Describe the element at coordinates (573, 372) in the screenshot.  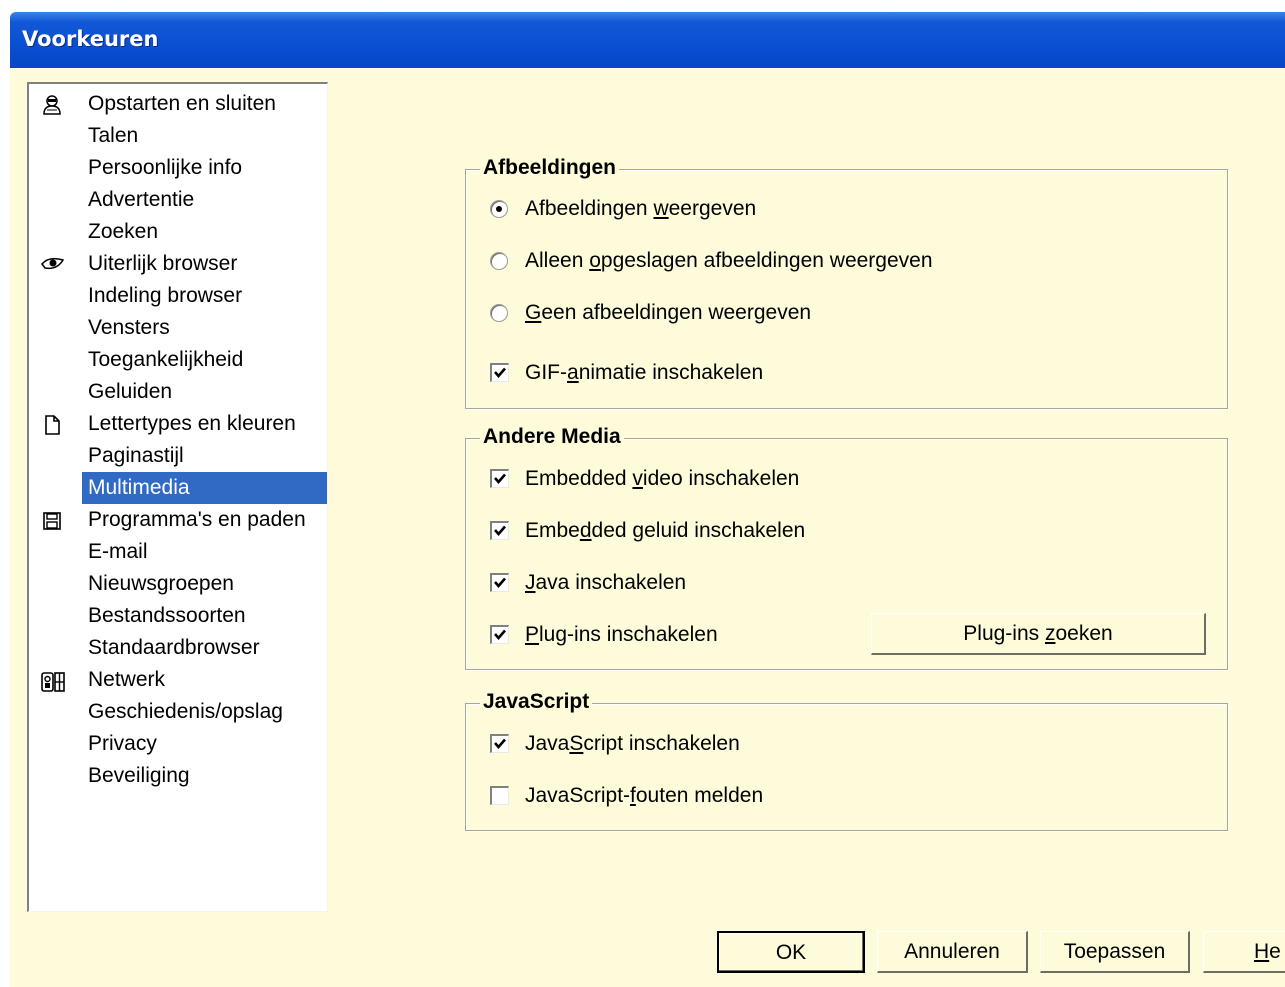
I see `access-key: a` at that location.